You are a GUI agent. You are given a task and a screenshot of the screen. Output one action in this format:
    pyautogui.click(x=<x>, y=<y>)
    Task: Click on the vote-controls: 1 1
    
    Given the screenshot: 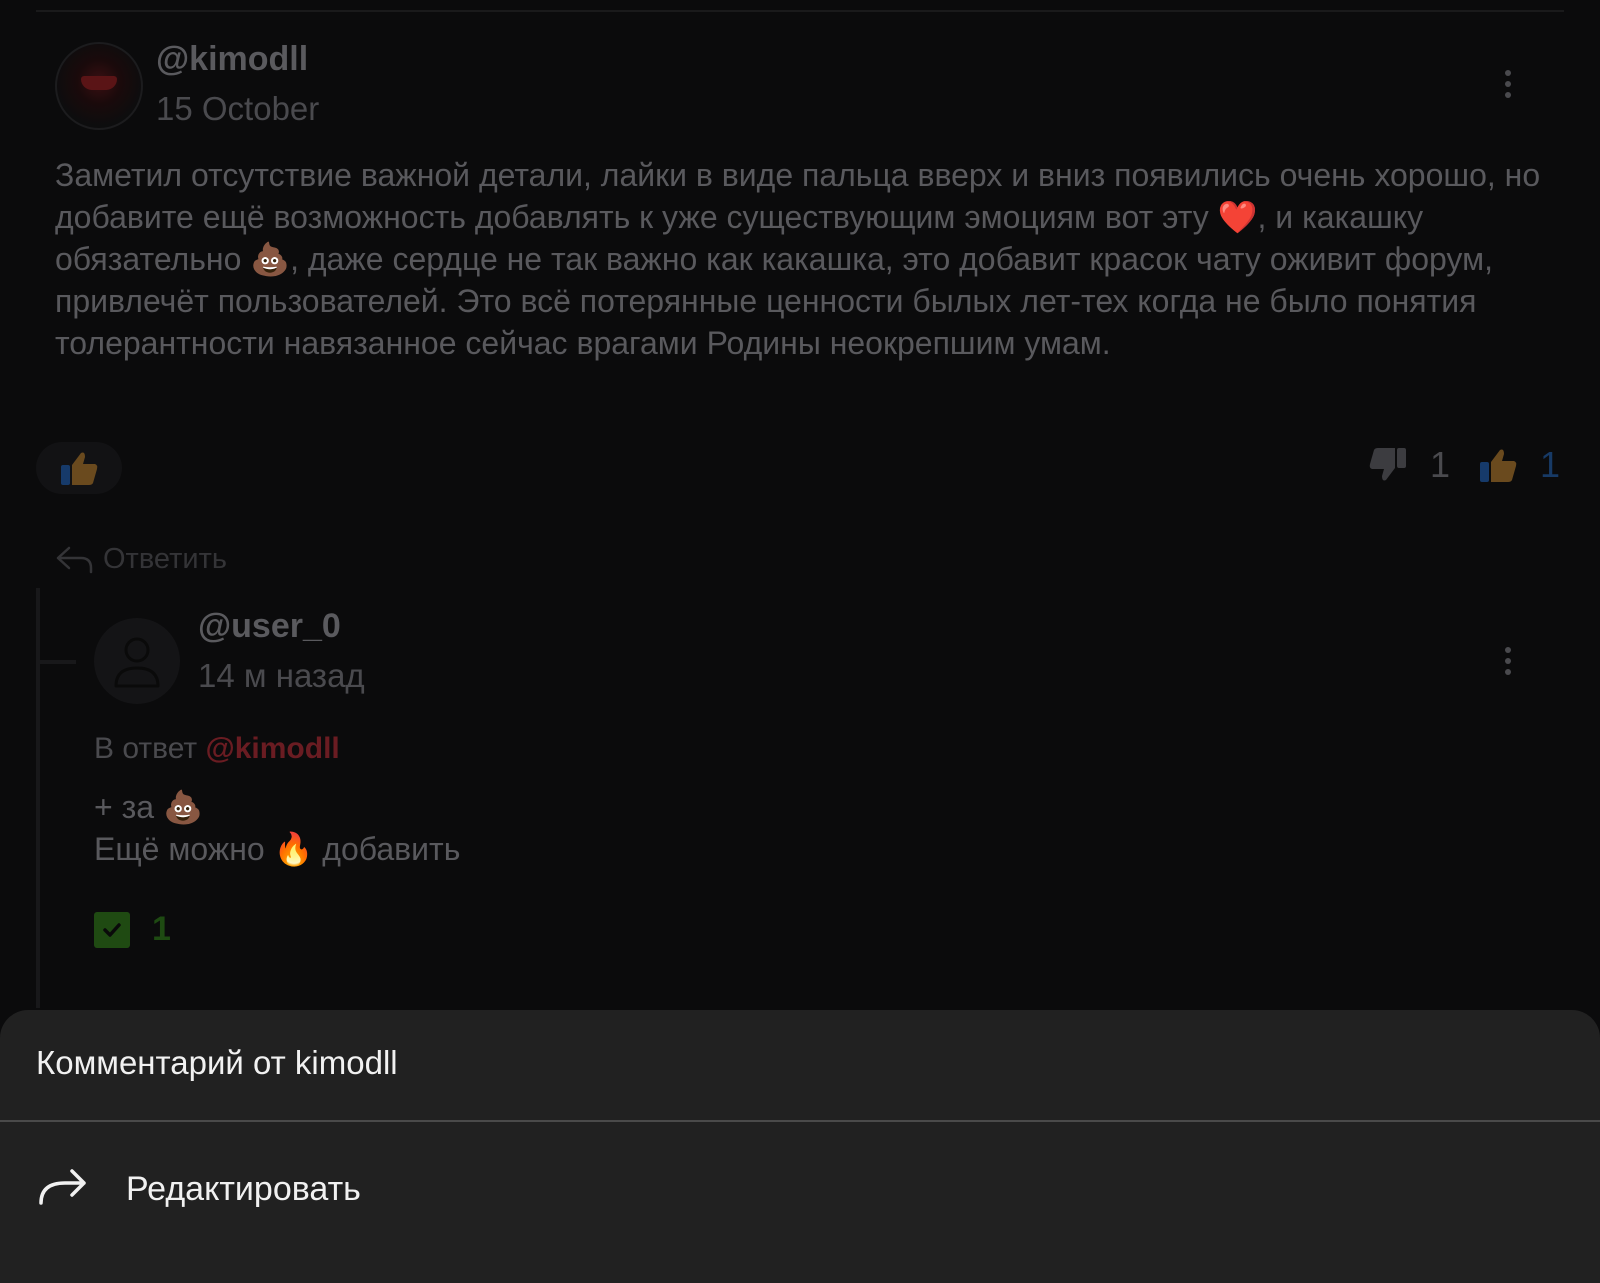 What is the action you would take?
    pyautogui.click(x=1464, y=465)
    